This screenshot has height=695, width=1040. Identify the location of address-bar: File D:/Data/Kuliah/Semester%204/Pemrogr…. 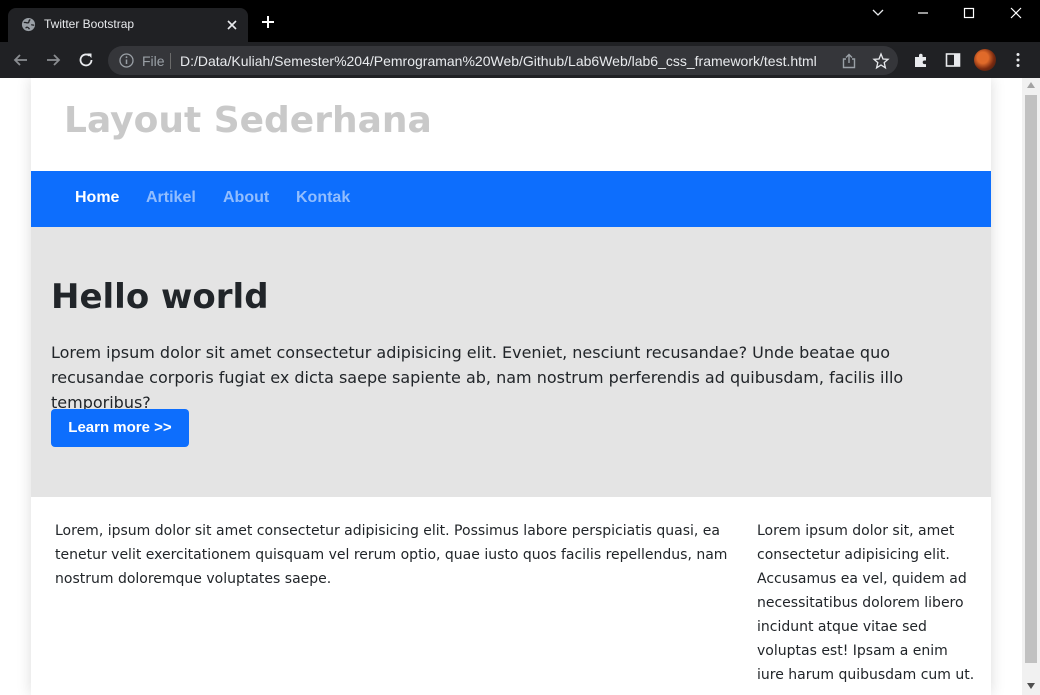
(503, 60).